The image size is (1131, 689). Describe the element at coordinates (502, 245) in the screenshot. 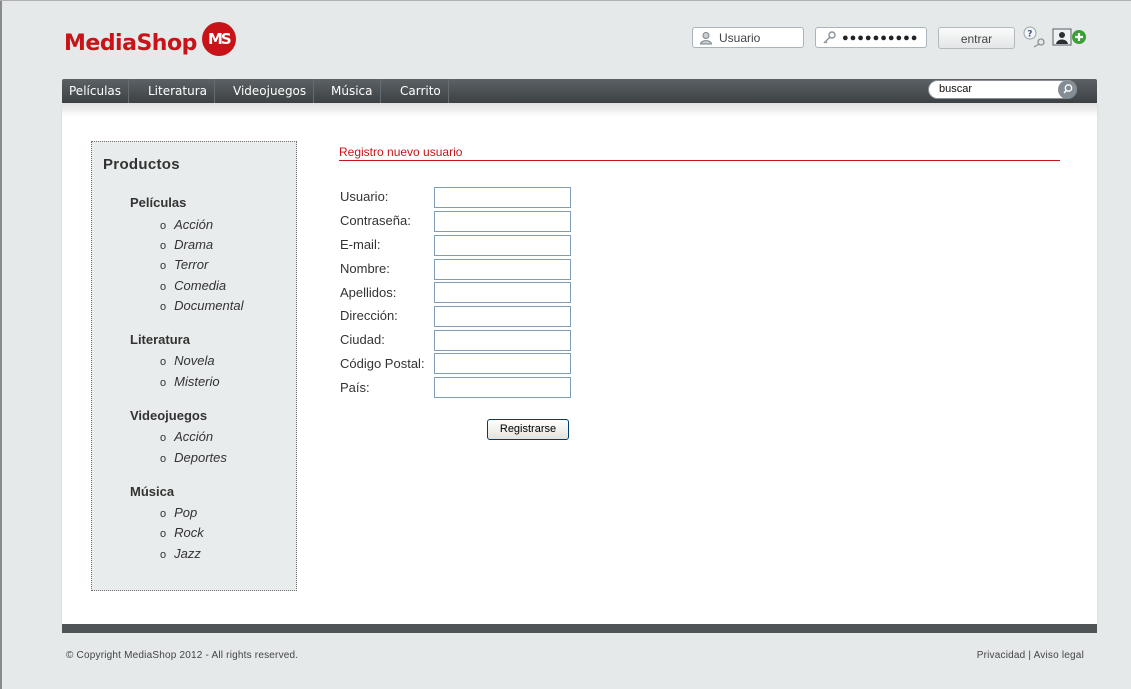

I see `email-input` at that location.